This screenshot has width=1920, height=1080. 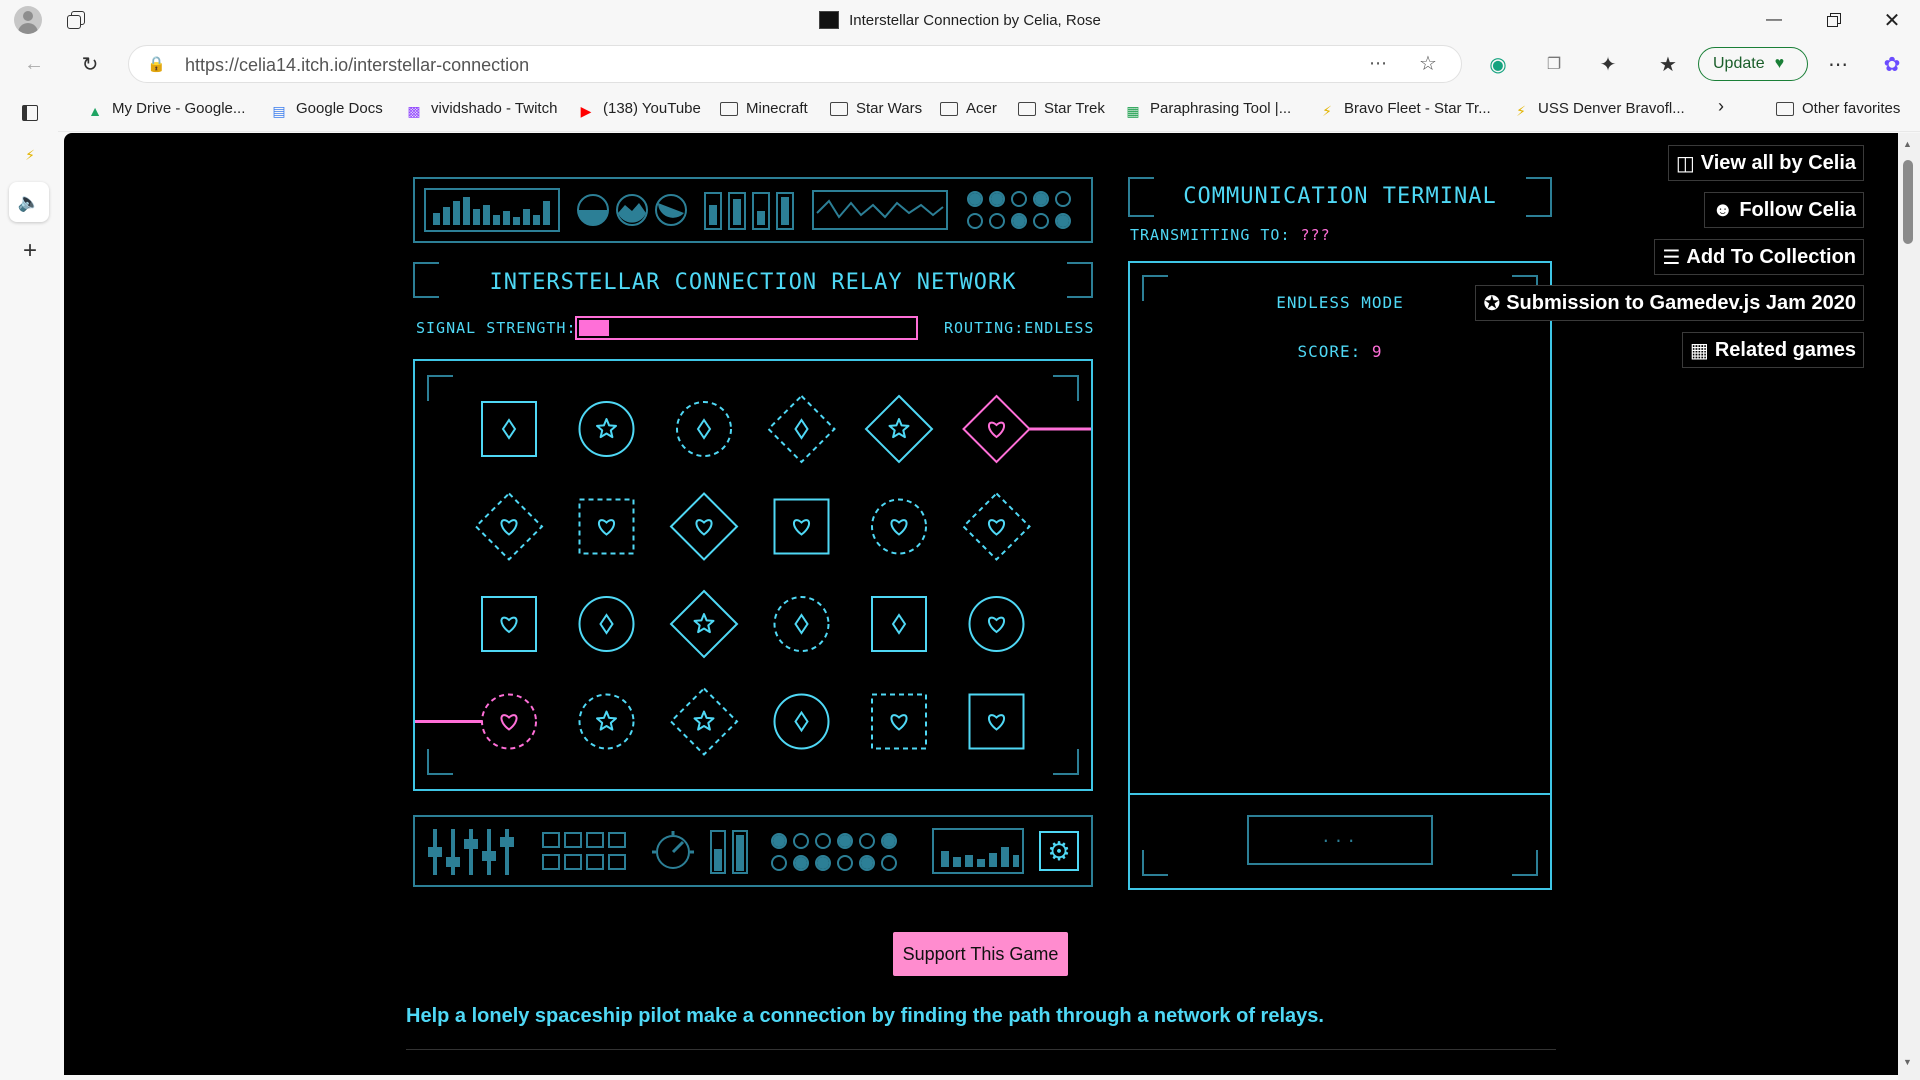 What do you see at coordinates (1668, 64) in the screenshot?
I see `favorites-icon: ★` at bounding box center [1668, 64].